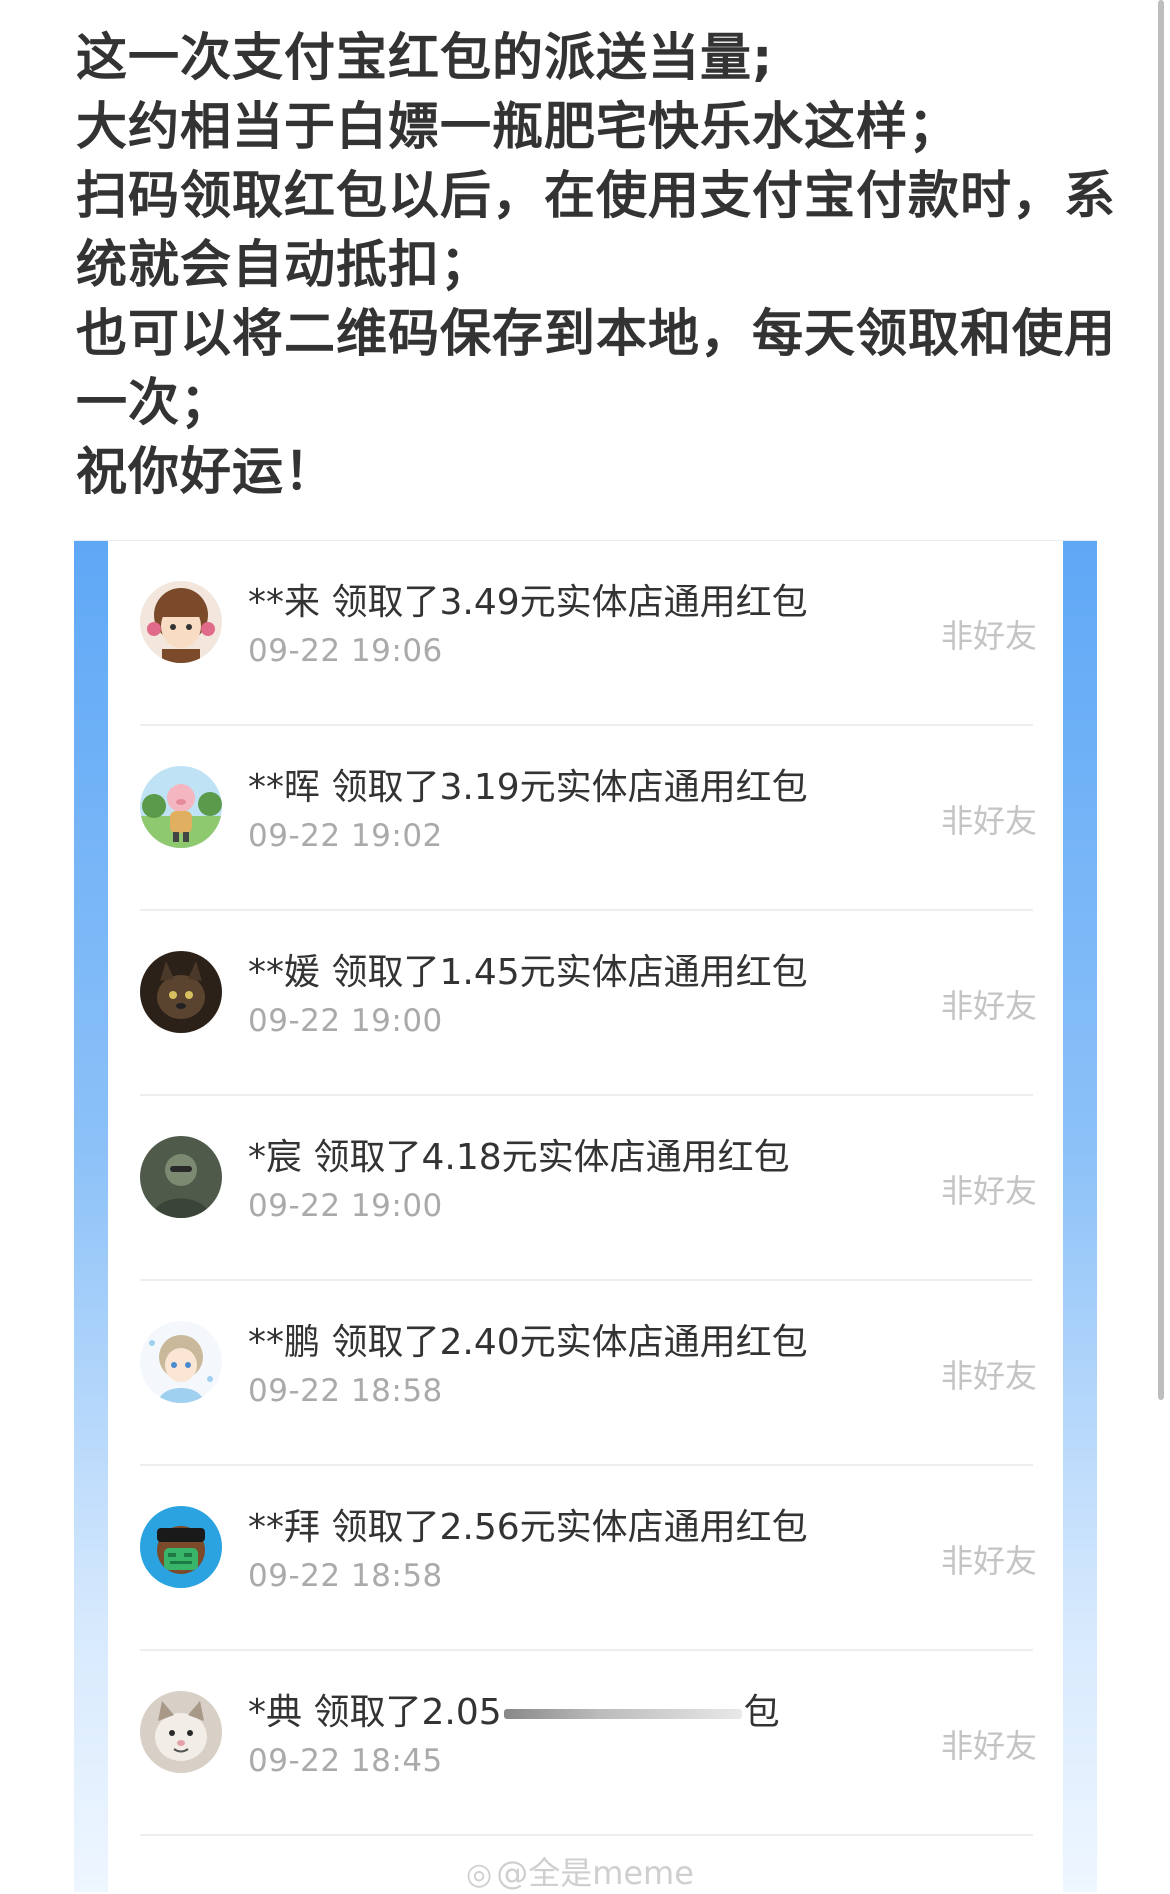 This screenshot has height=1894, width=1170. Describe the element at coordinates (528, 1342) in the screenshot. I see `record-title: **鹏 领取了2.40元实体店通用红包` at that location.